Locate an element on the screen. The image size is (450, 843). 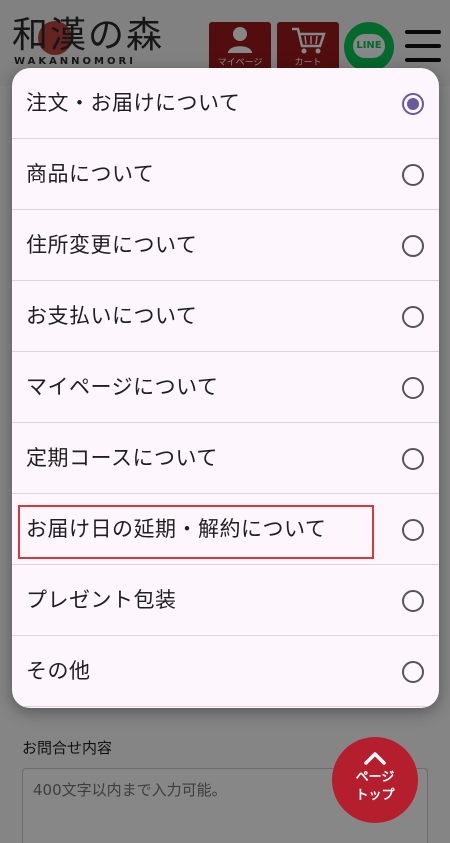
radio-selected-icon is located at coordinates (413, 104).